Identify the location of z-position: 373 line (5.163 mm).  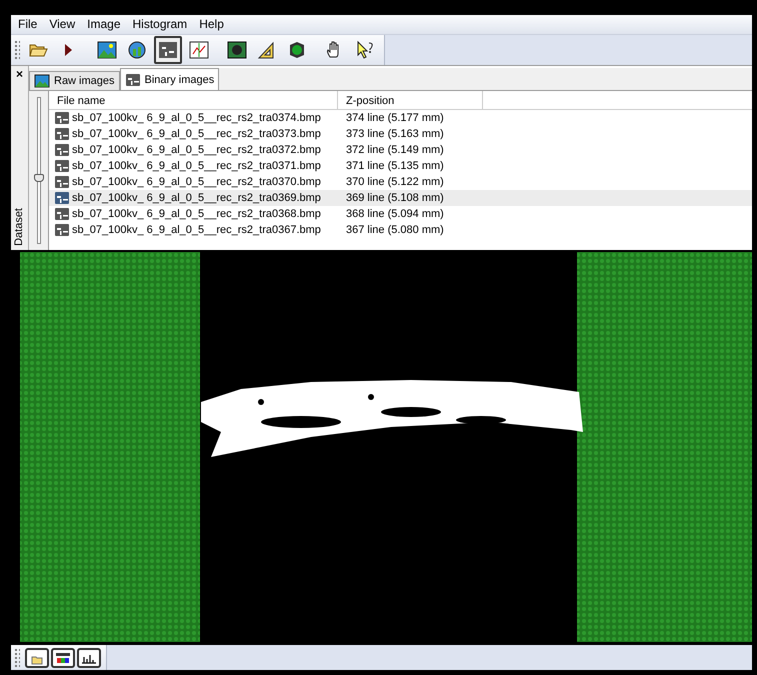
(395, 134).